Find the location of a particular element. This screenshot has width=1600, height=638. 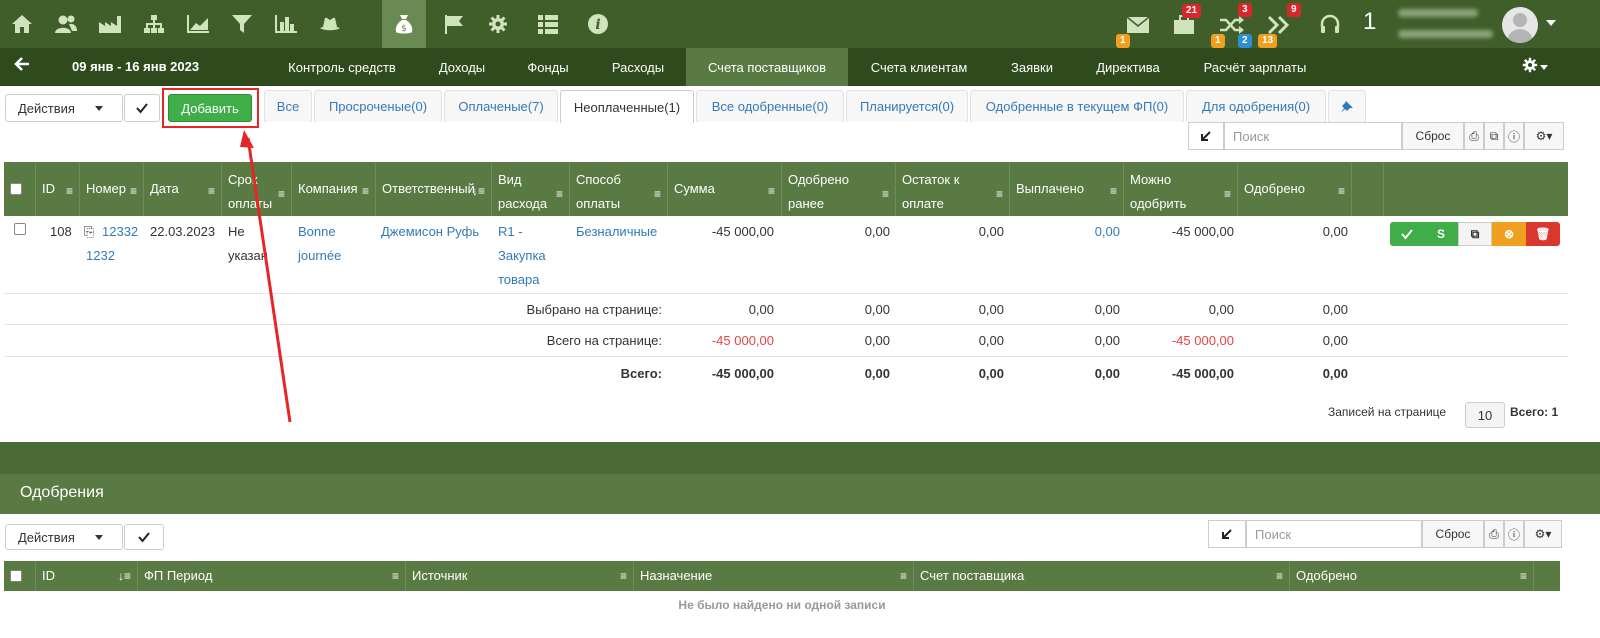

settings-gear-icon is located at coordinates (1530, 67).